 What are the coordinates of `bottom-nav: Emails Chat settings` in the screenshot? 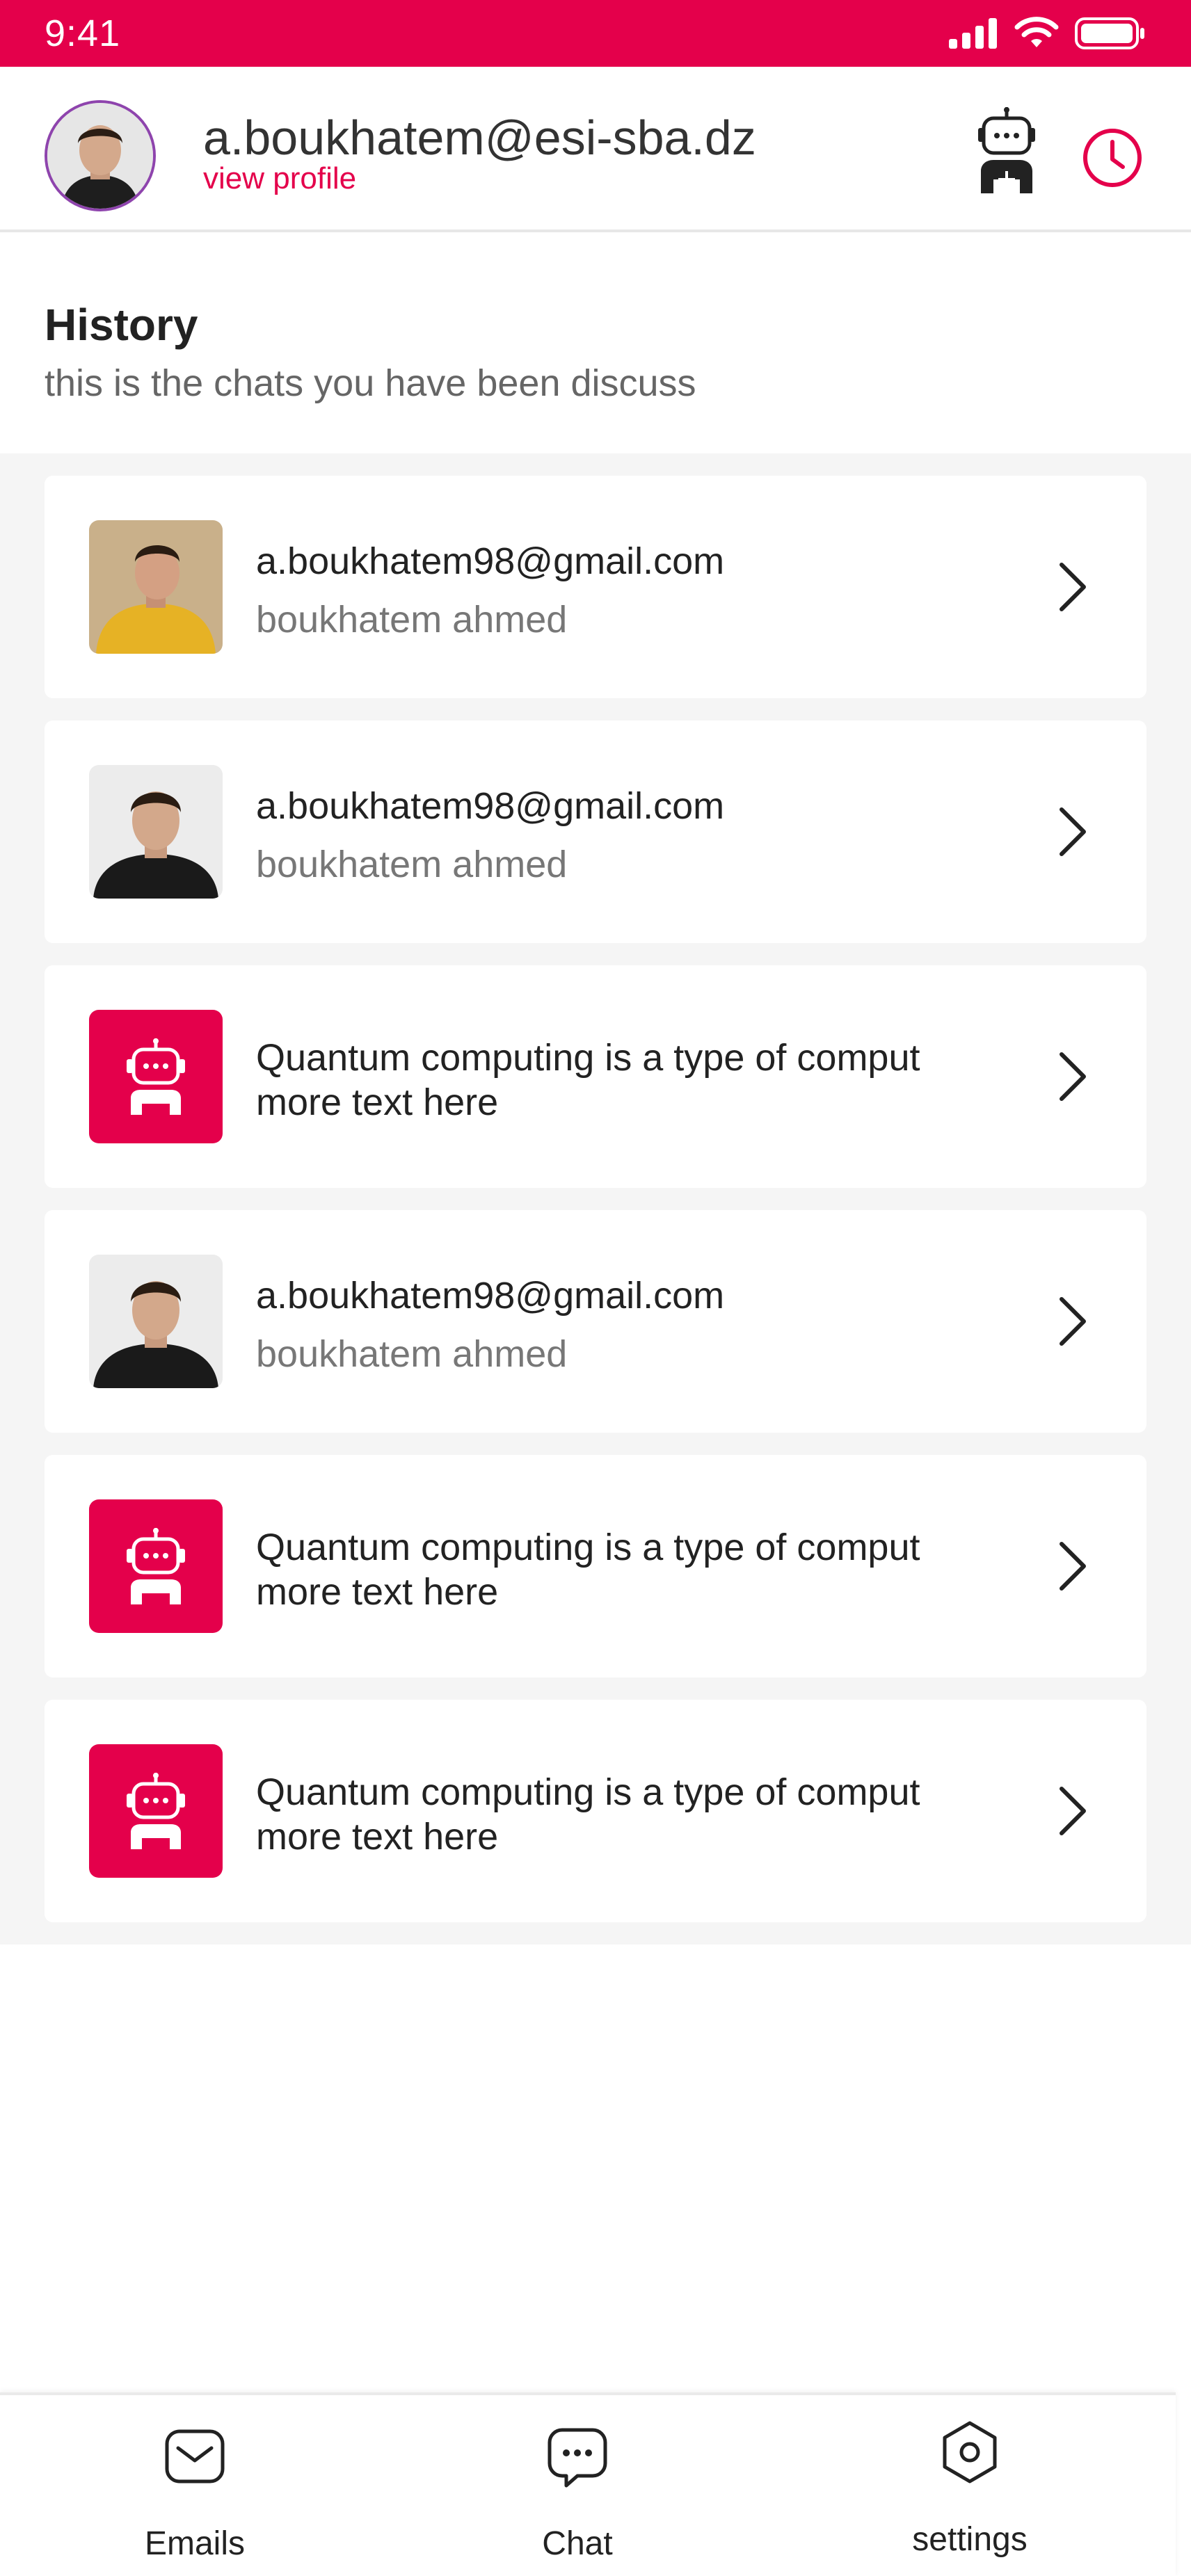 It's located at (588, 2484).